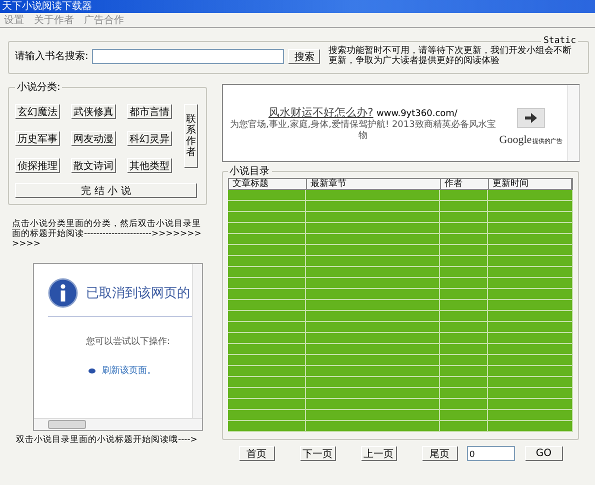  I want to click on column-header: 文章标题, so click(267, 184).